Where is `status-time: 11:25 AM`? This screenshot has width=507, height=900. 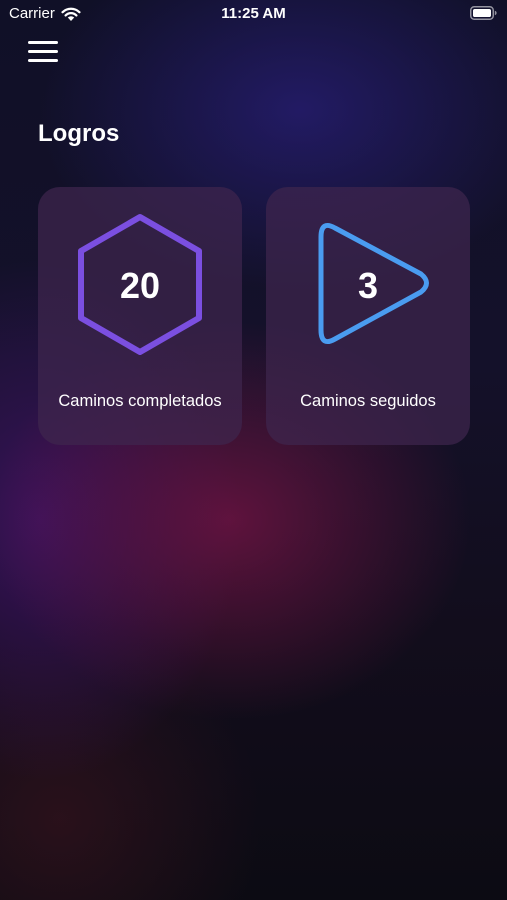
status-time: 11:25 AM is located at coordinates (253, 13).